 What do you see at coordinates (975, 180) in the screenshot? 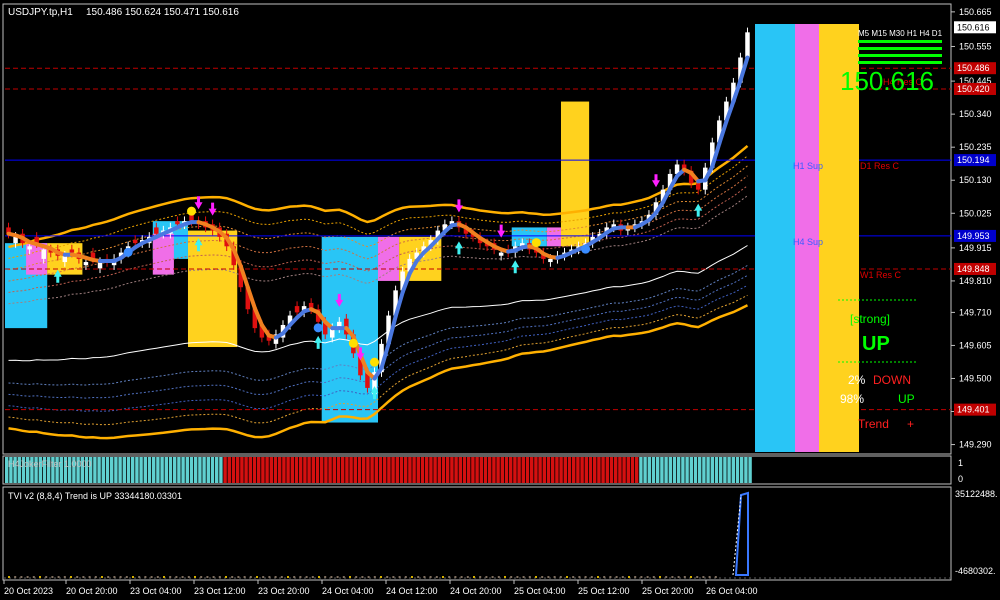
I see `price-tick-label-5: 150.130` at bounding box center [975, 180].